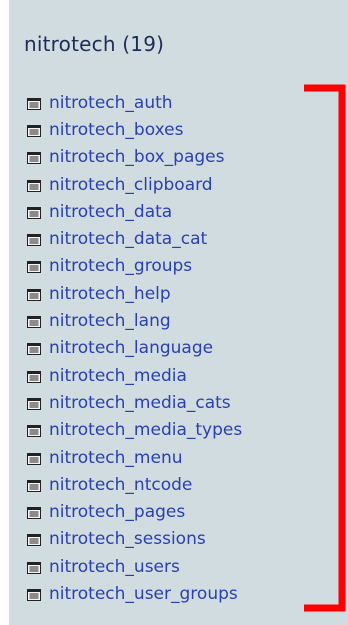  I want to click on table-item-nitrotech_box_pages: nitrotech_box_pages, so click(177, 158).